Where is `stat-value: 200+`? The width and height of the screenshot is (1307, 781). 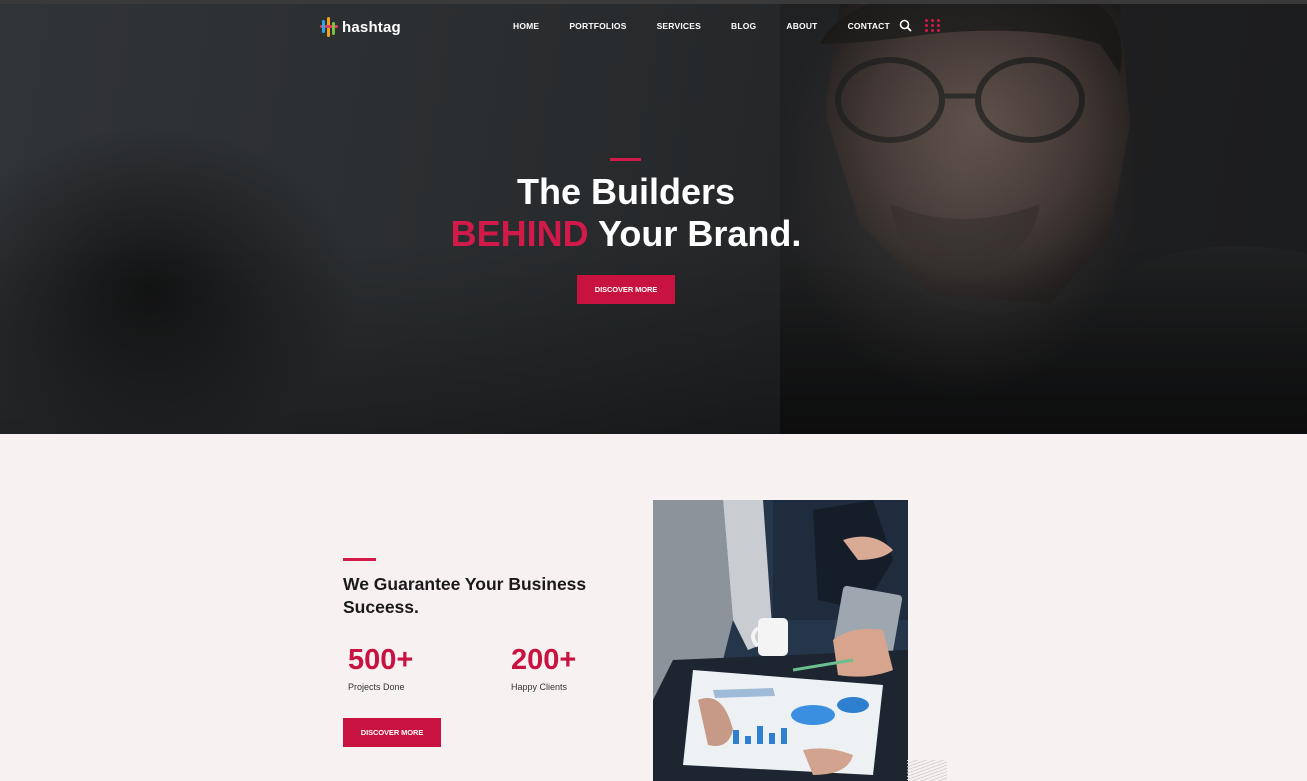
stat-value: 200+ is located at coordinates (544, 660).